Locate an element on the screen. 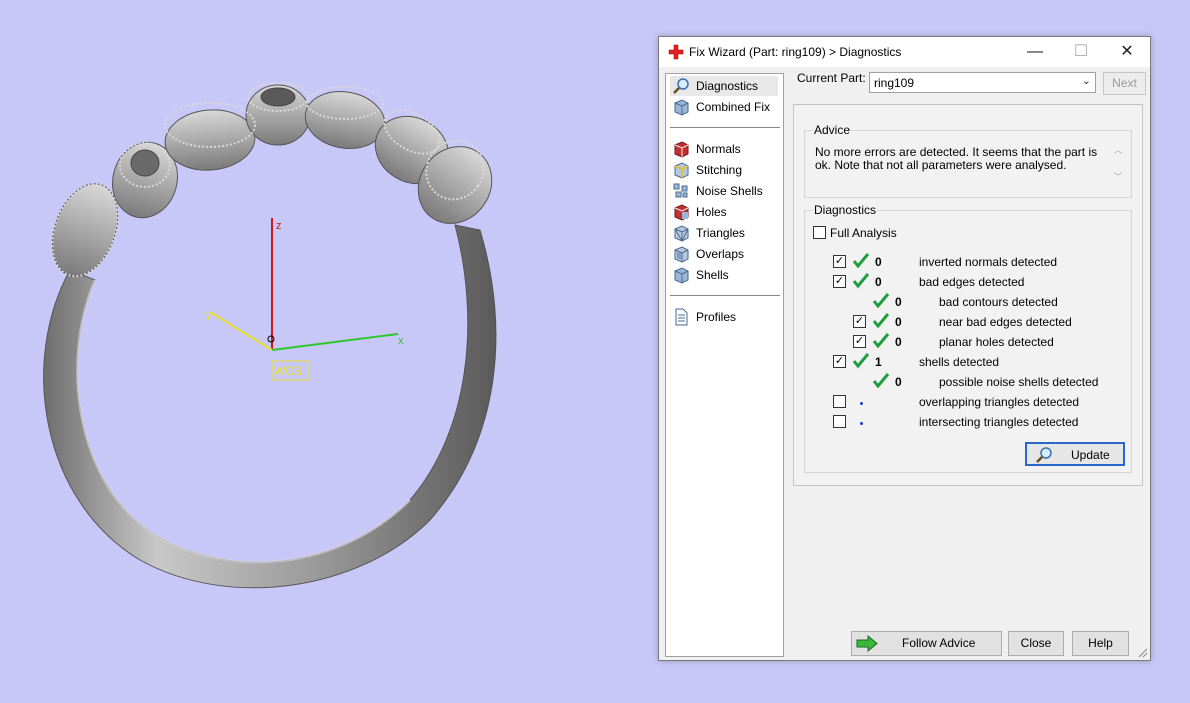  next-button: Next is located at coordinates (1124, 83).